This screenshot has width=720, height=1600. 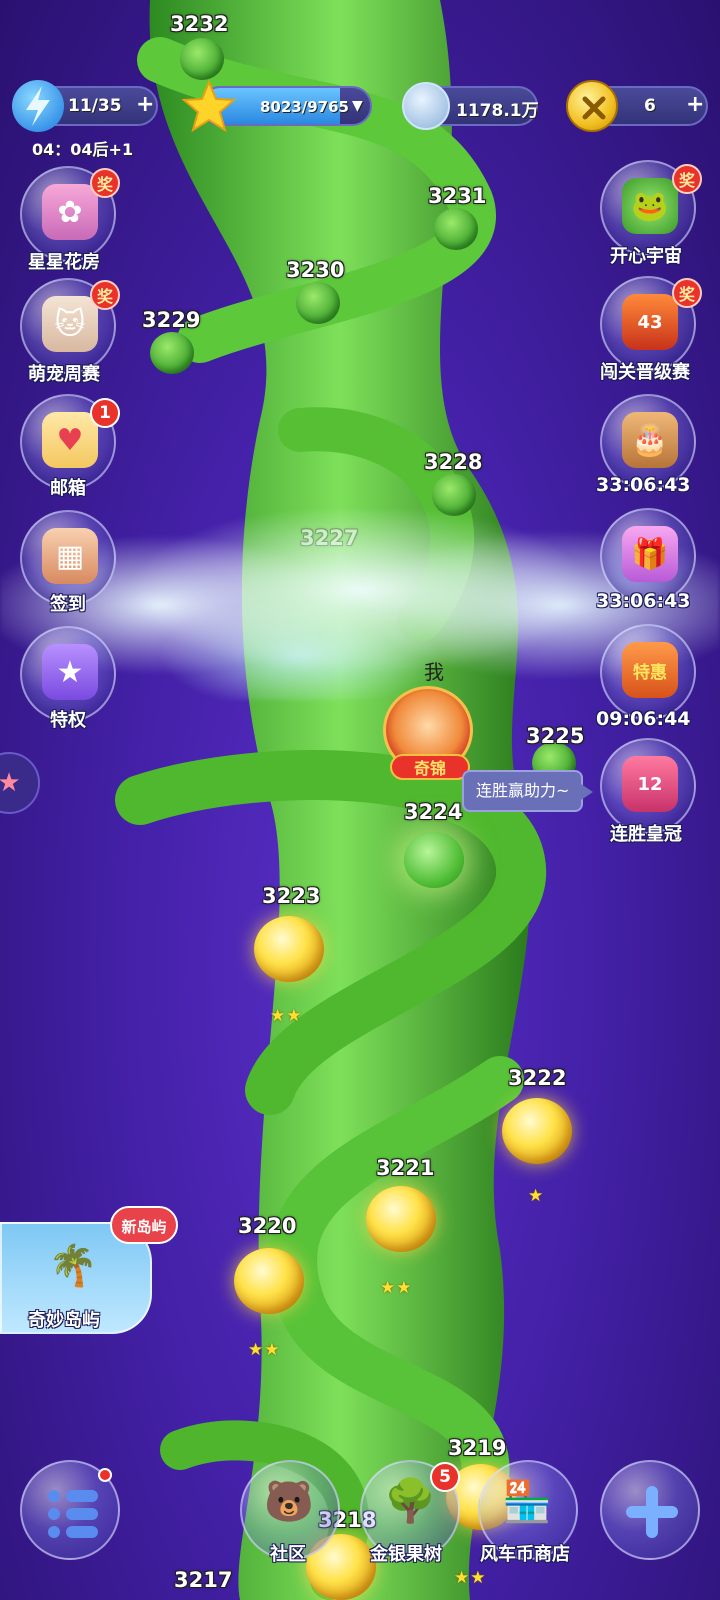 What do you see at coordinates (477, 1448) in the screenshot?
I see `level-label-3219: 3219` at bounding box center [477, 1448].